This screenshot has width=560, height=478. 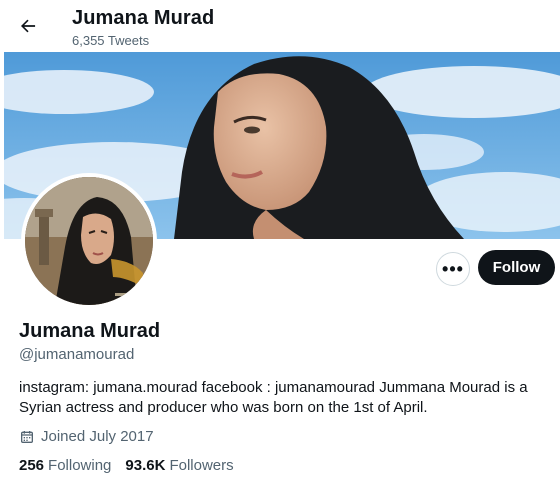 What do you see at coordinates (145, 465) in the screenshot?
I see `followers-count: 93.6K` at bounding box center [145, 465].